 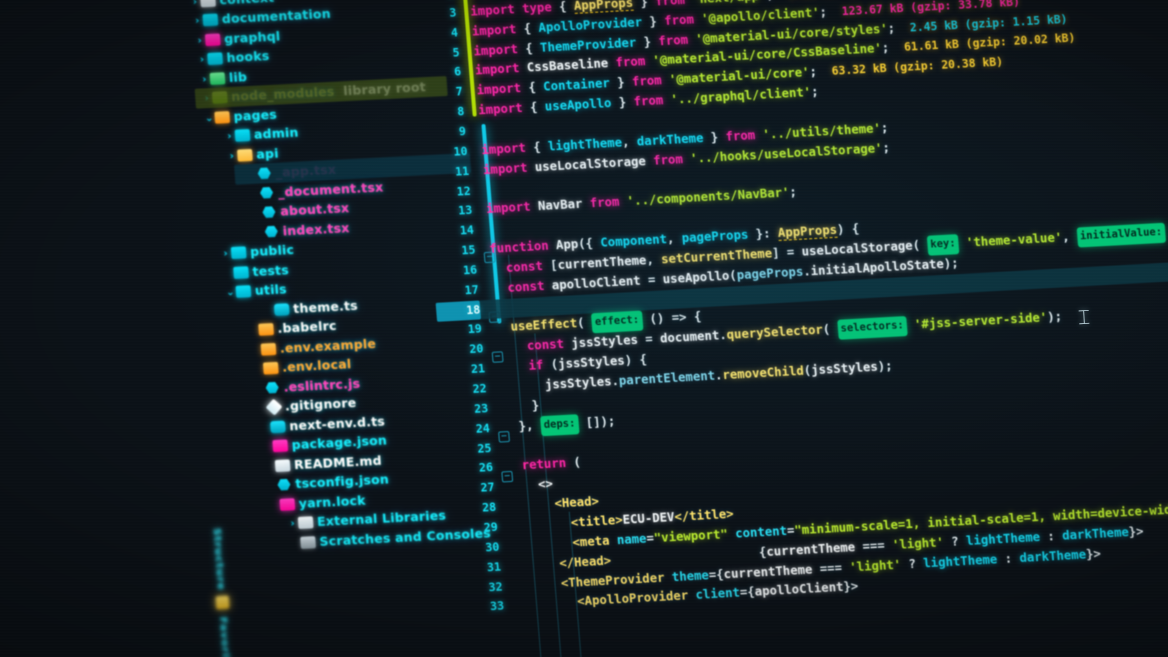 I want to click on tree-item: index.tsx, so click(x=301, y=230).